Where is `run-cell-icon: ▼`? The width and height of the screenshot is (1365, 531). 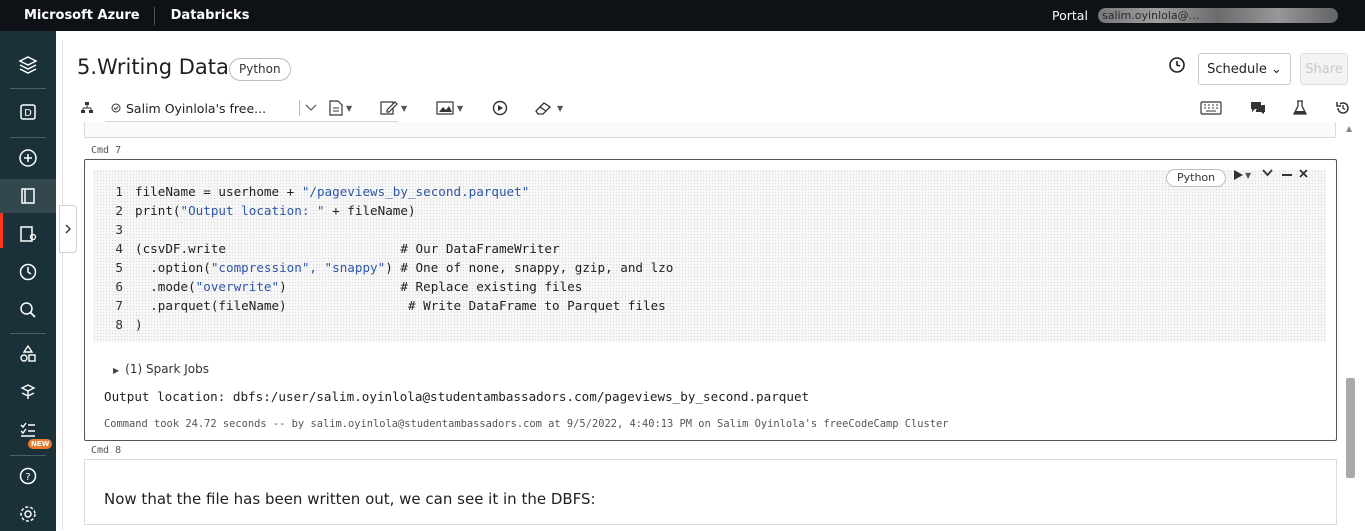 run-cell-icon: ▼ is located at coordinates (1241, 175).